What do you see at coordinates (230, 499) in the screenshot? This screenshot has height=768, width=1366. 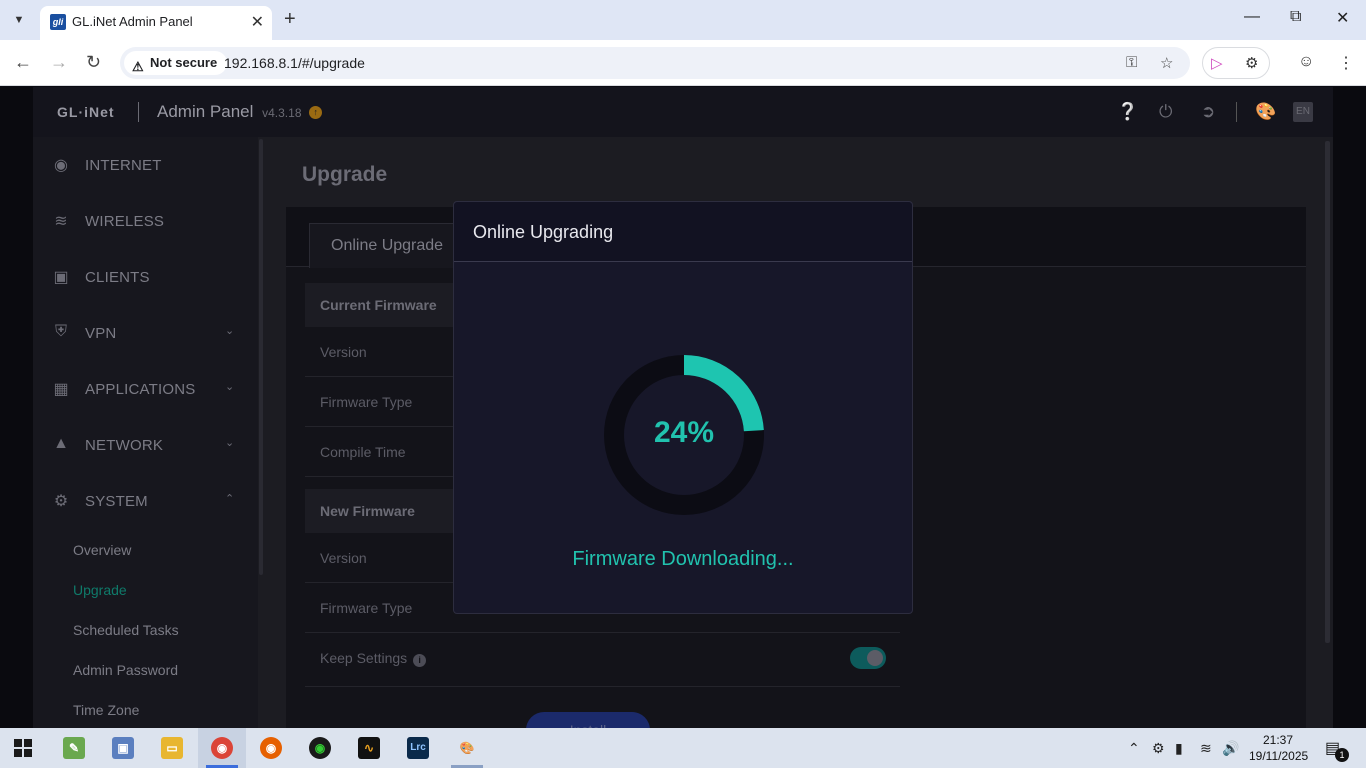 I see `chevron-up-icon: ⌃` at bounding box center [230, 499].